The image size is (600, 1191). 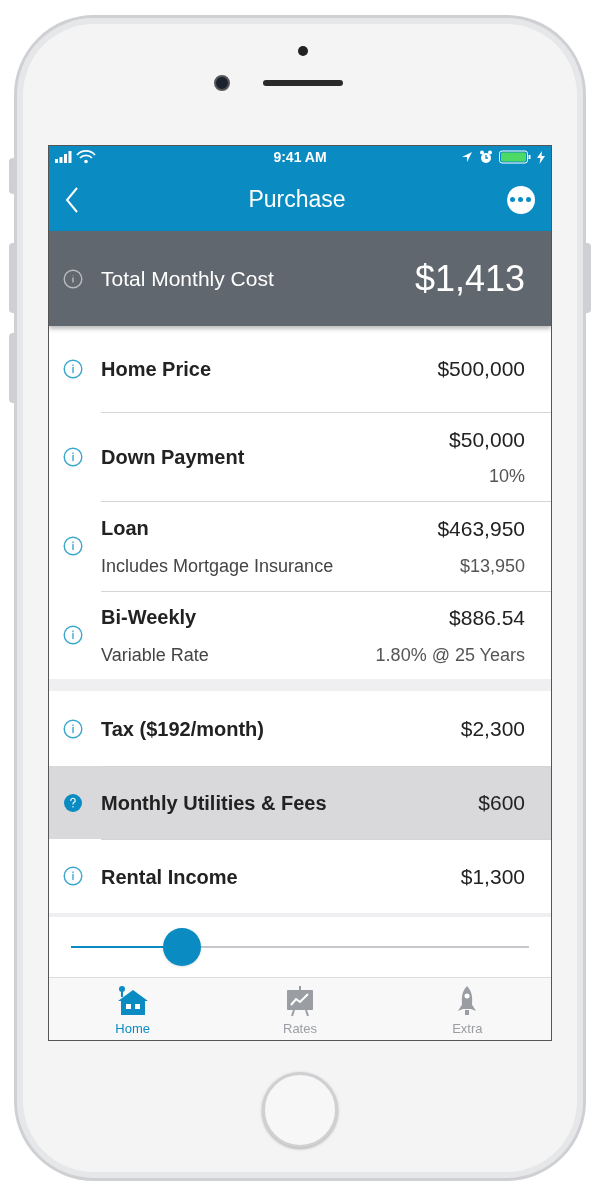 I want to click on row-label: Monthly Utilities & Fees, so click(x=214, y=803).